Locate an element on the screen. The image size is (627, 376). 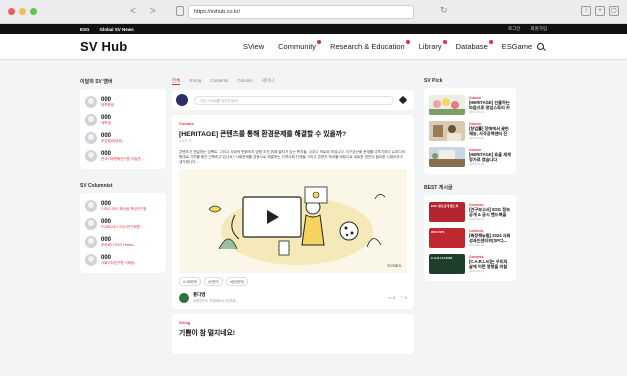
best-title: [연구보고서] ESG 정보공개 & 공시 핸드북을 소개합니다. is located at coordinates (490, 212).